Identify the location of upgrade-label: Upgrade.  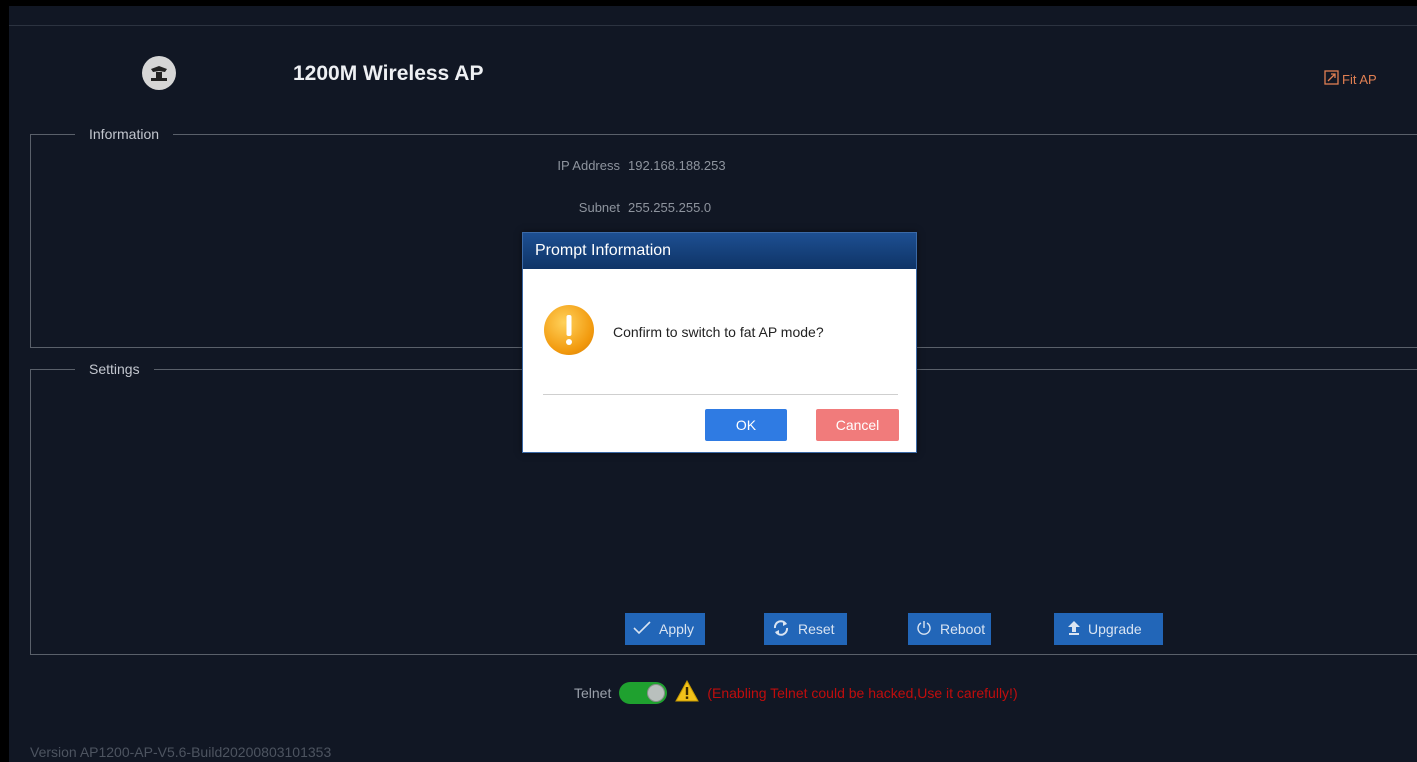
(1115, 629).